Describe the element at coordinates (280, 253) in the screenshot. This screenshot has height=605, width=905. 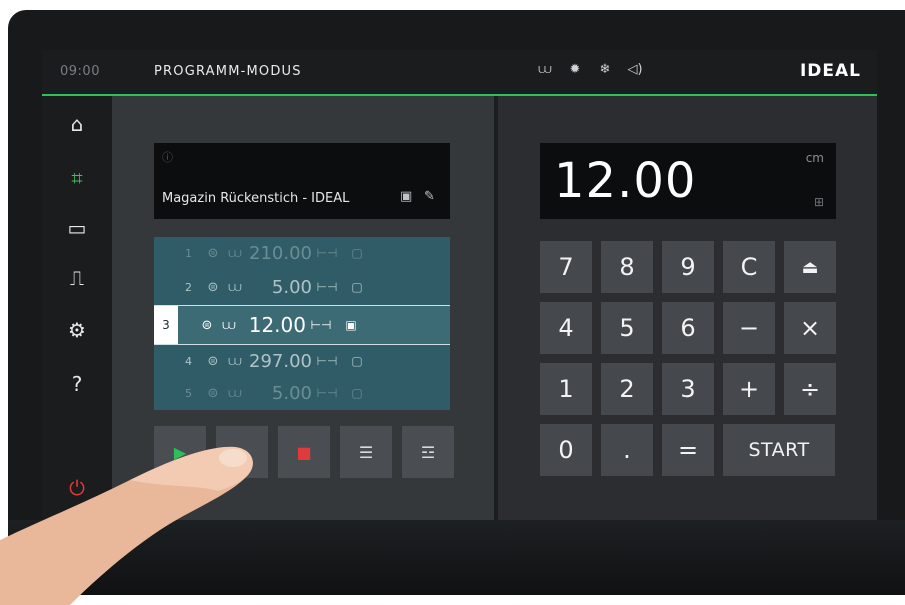
I see `step-value: 210.00` at that location.